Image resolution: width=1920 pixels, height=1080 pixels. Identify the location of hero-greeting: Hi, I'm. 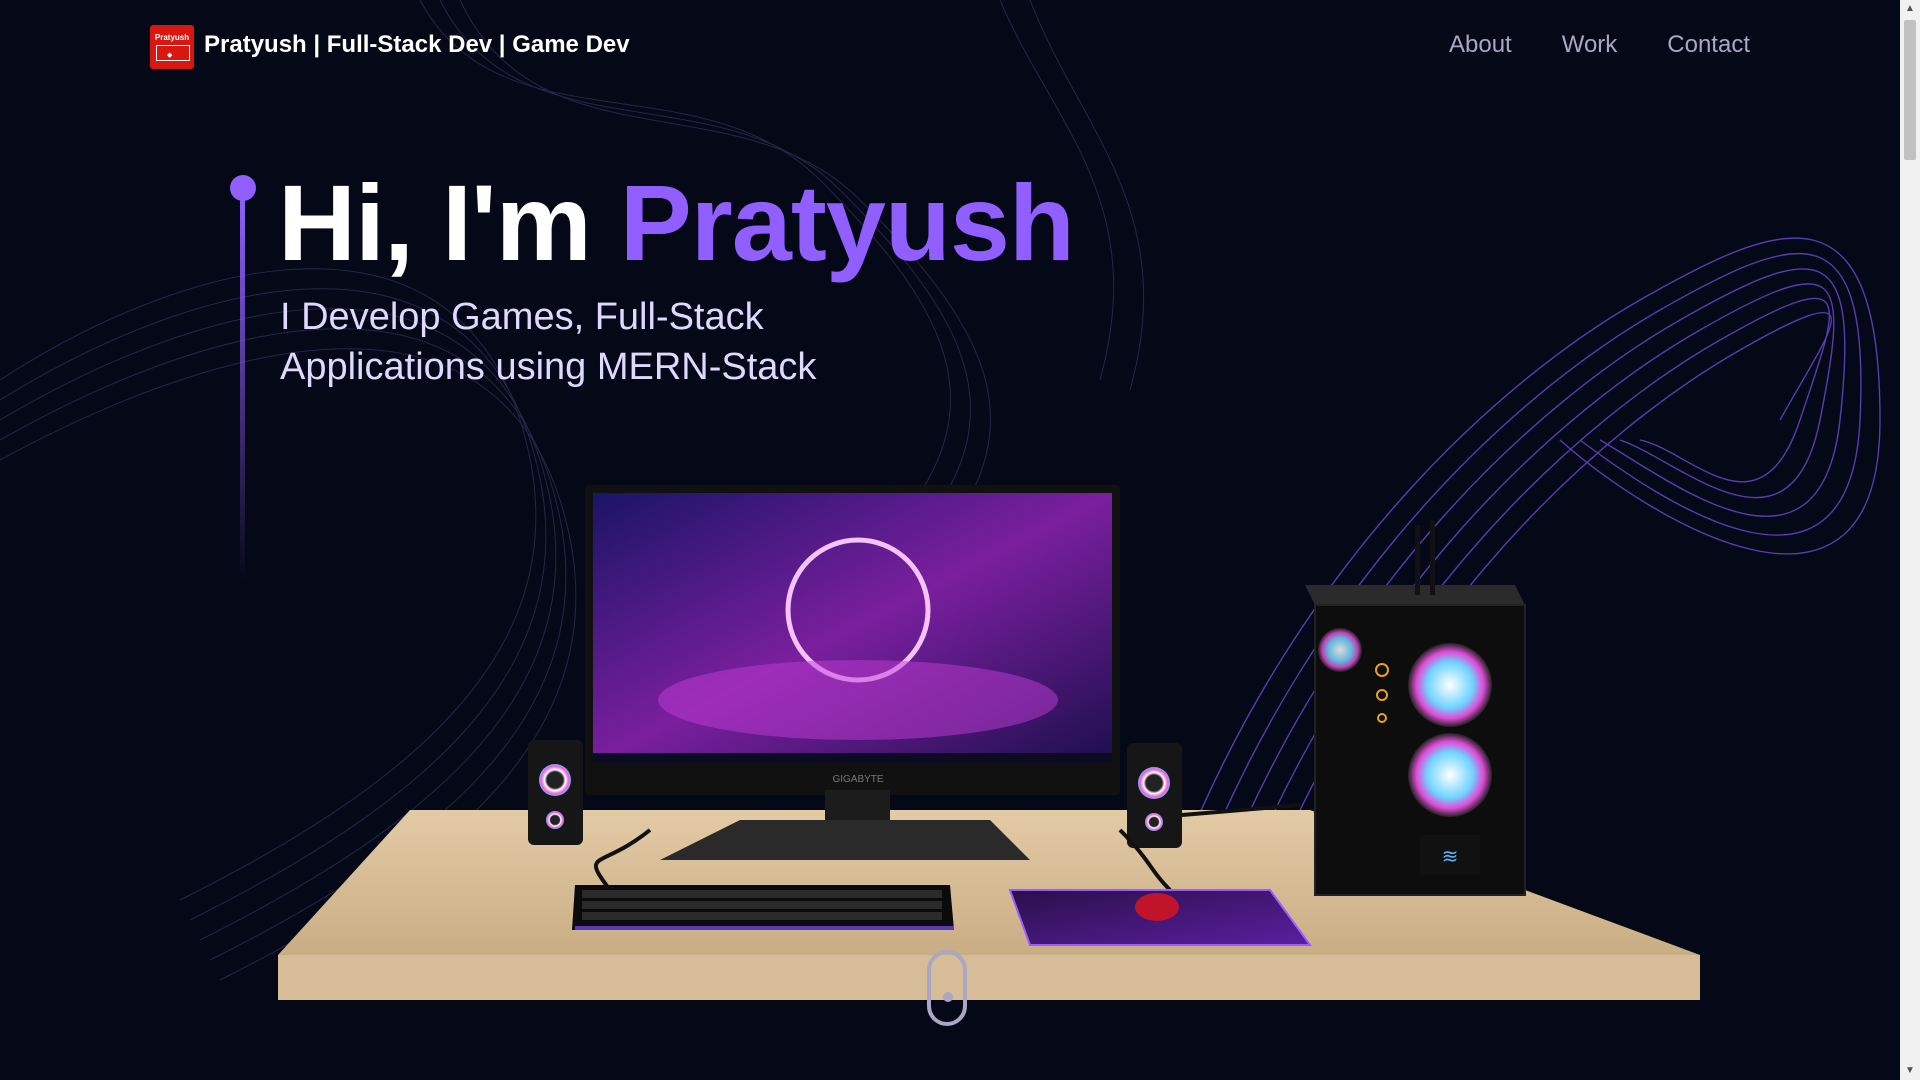
(449, 222).